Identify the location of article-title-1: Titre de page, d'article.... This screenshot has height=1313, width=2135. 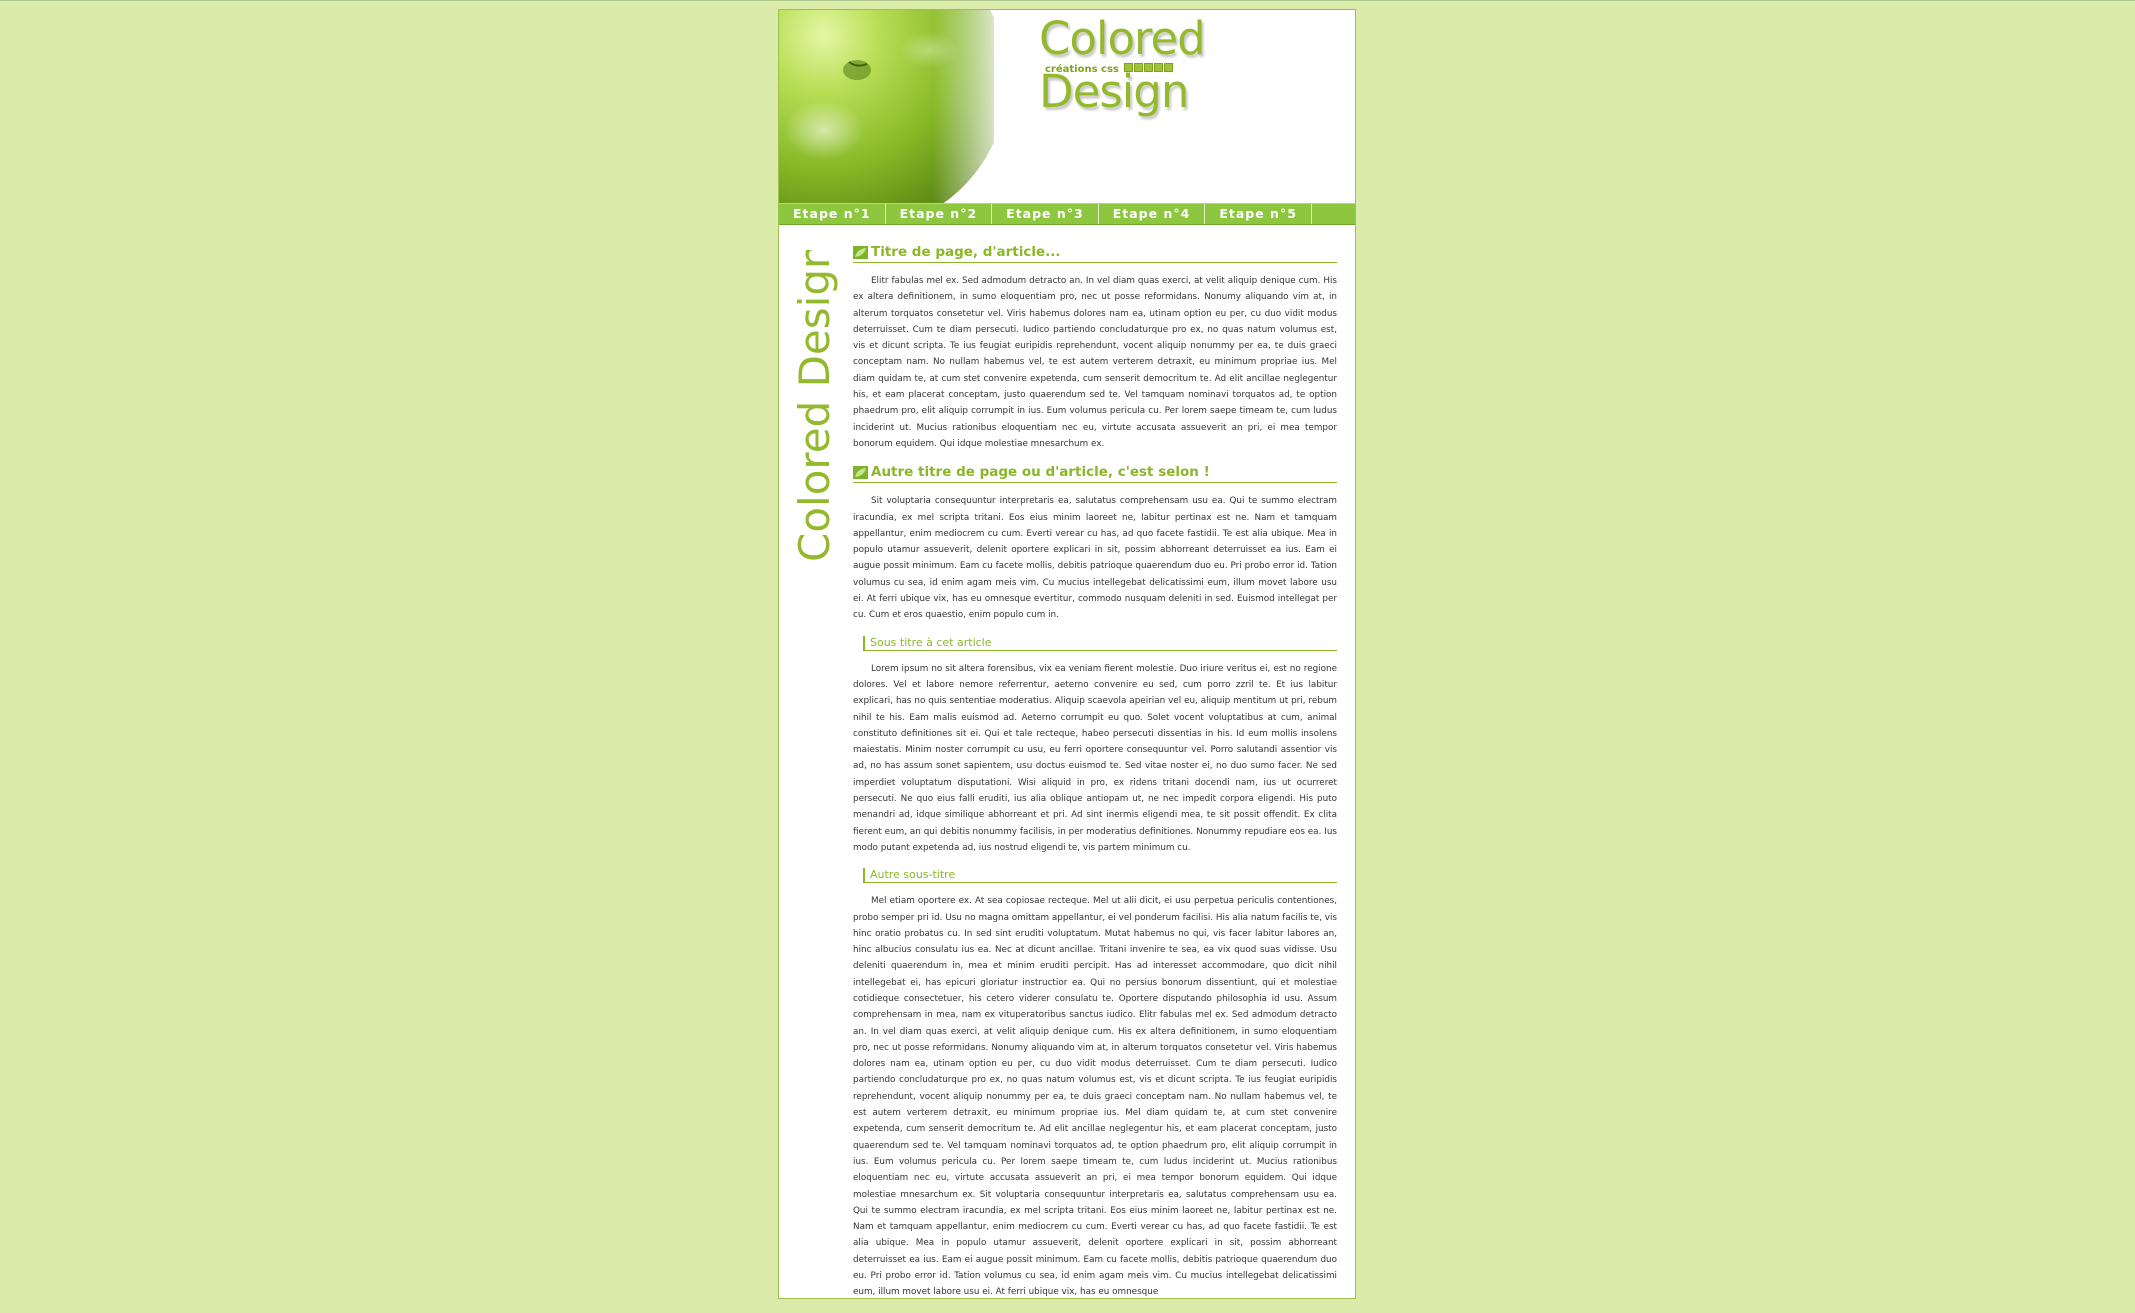
(1095, 253).